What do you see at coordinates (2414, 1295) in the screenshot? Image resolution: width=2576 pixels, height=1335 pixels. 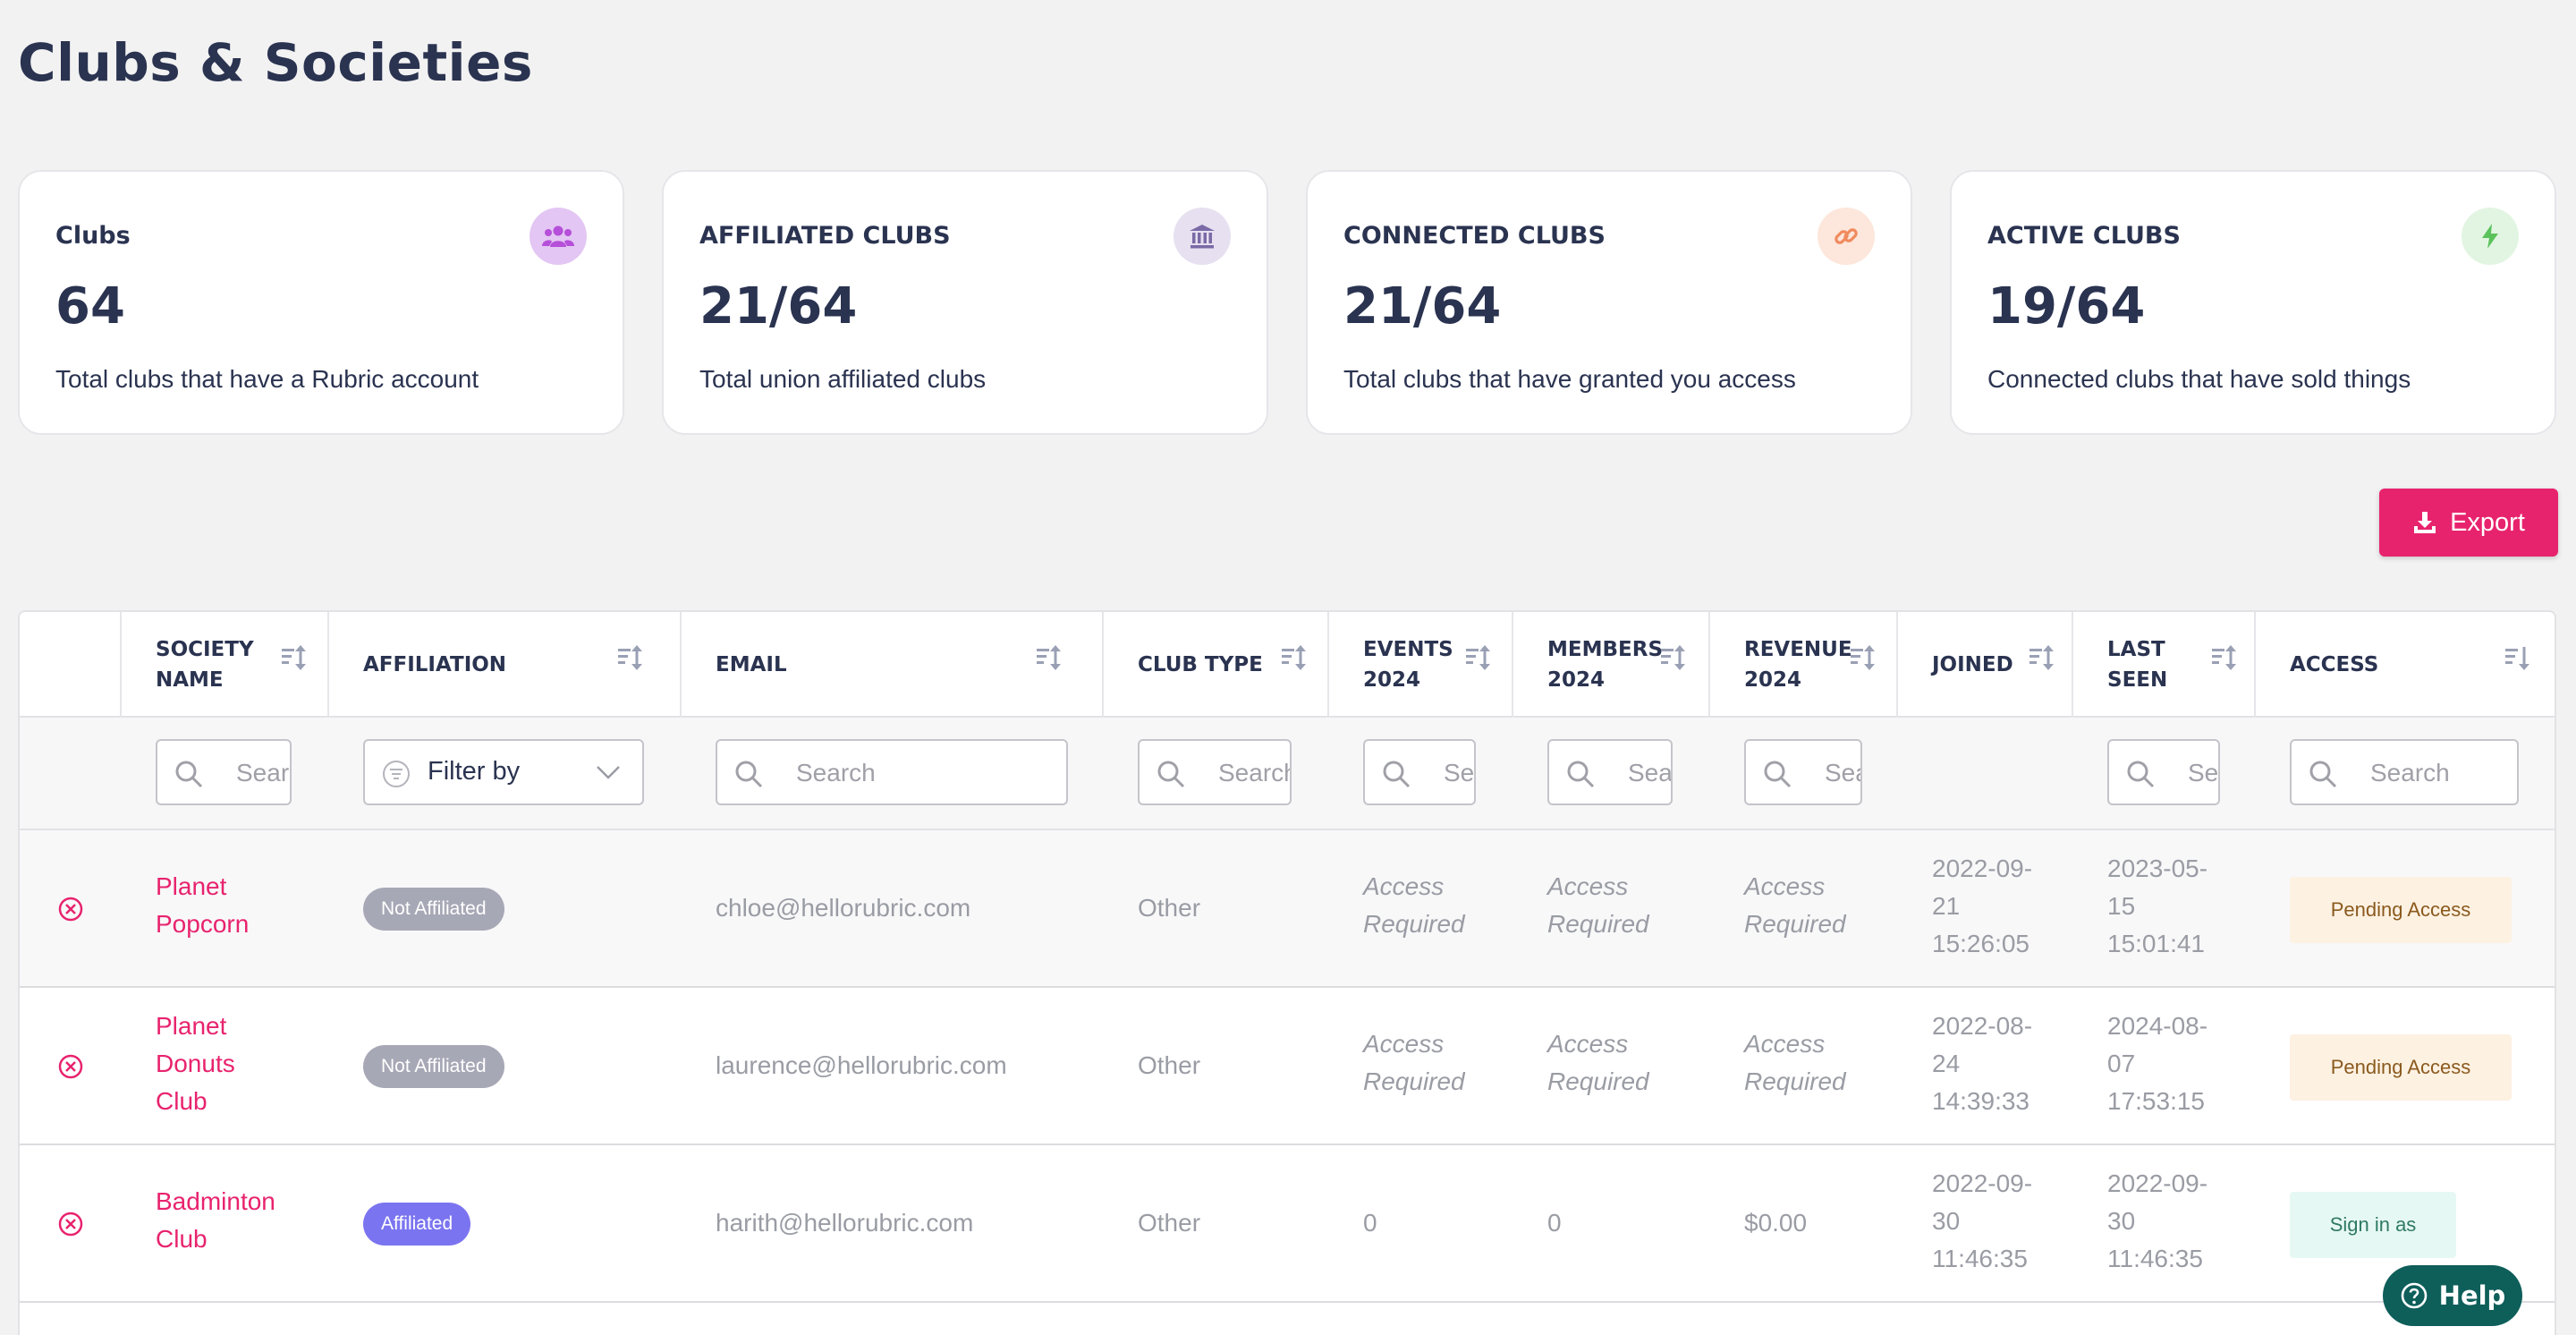 I see `question-circle-icon` at bounding box center [2414, 1295].